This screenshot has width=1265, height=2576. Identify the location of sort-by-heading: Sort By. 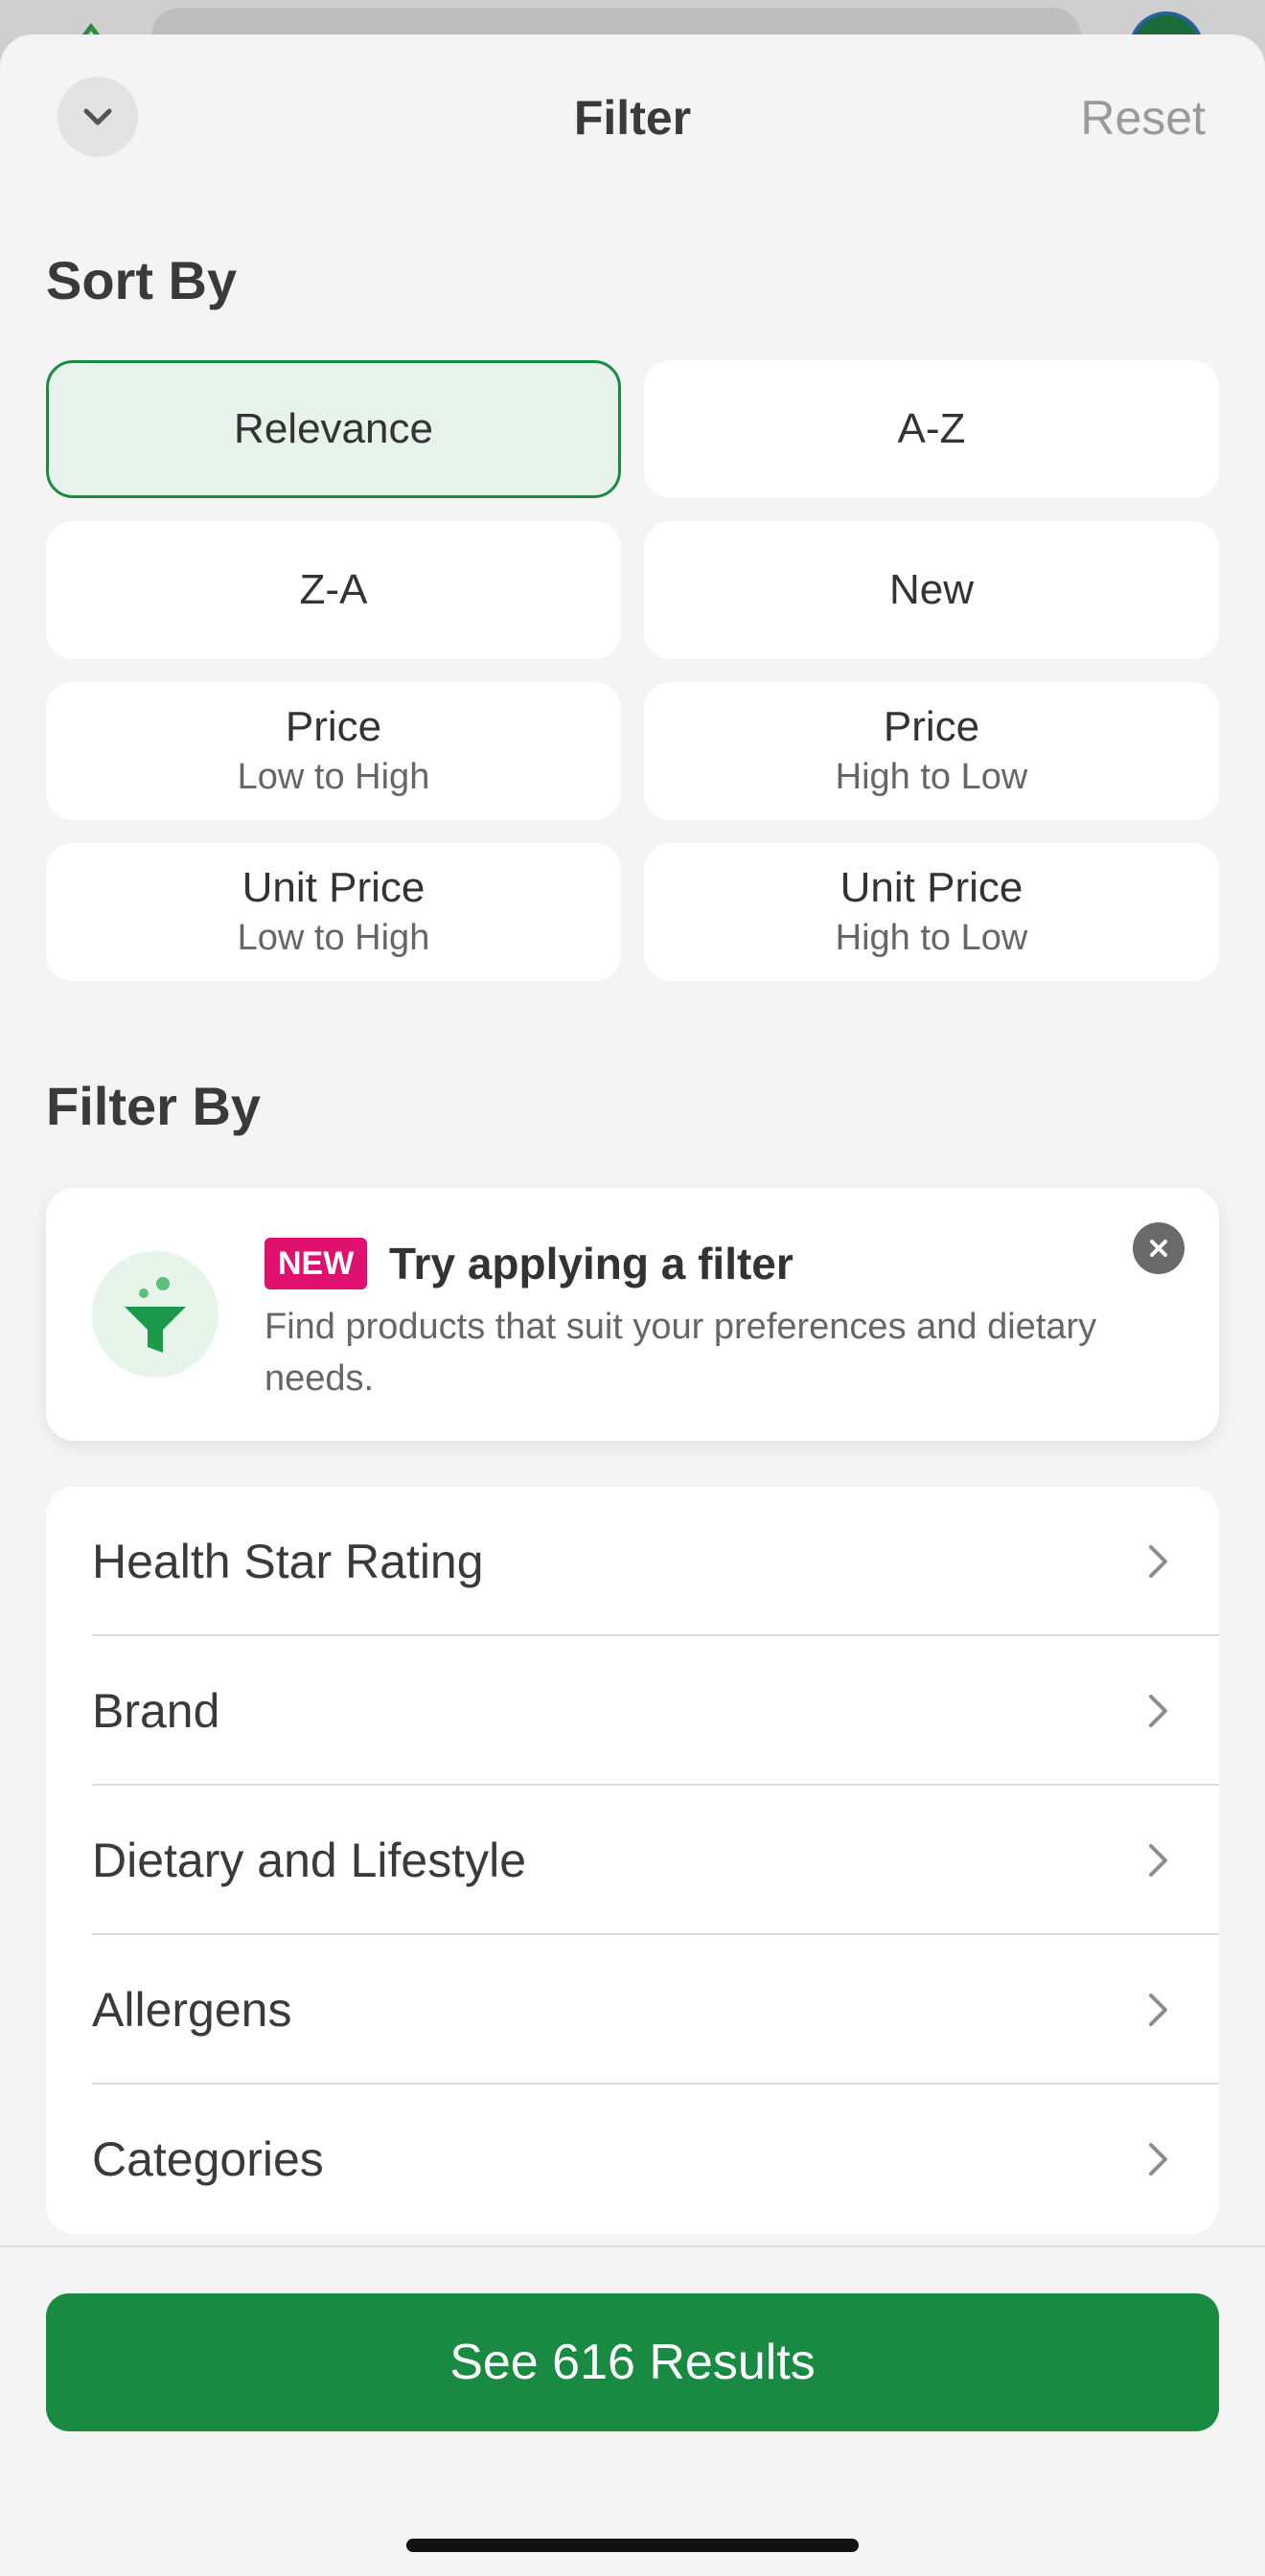
(142, 280).